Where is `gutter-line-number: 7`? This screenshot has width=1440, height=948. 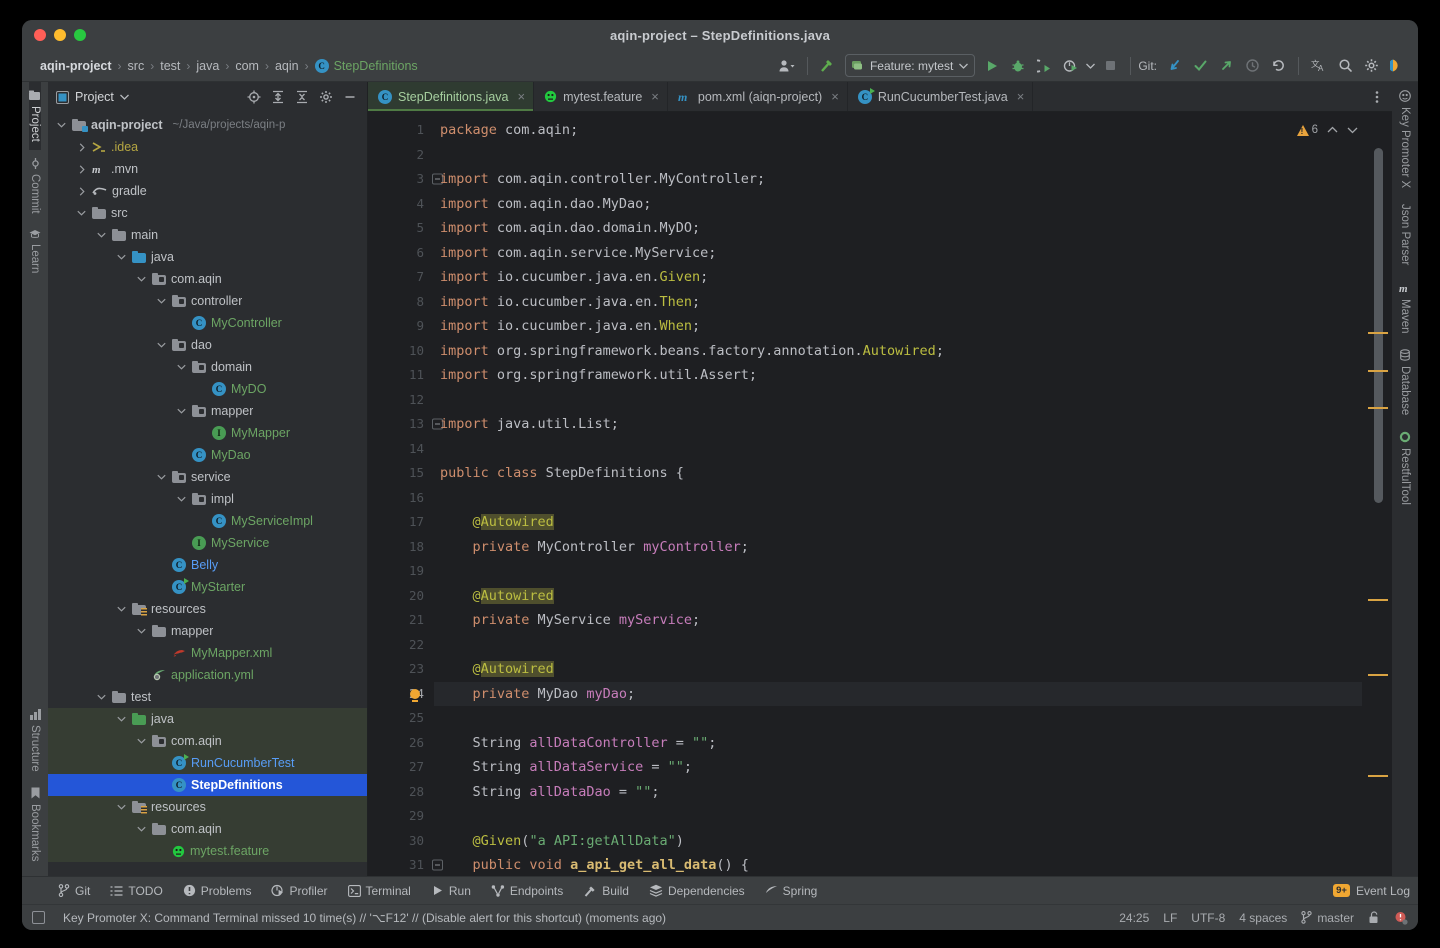
gutter-line-number: 7 is located at coordinates (401, 277).